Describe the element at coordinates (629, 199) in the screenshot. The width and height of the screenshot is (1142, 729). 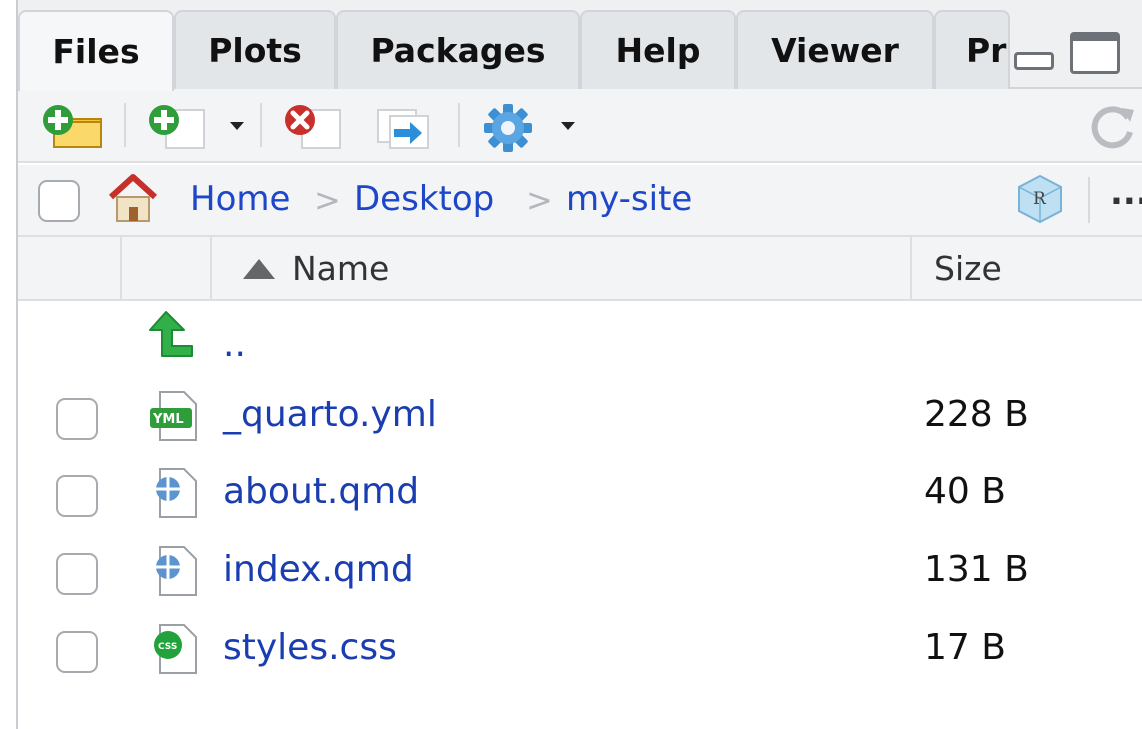
I see `breadcrumb-my-site: my-site` at that location.